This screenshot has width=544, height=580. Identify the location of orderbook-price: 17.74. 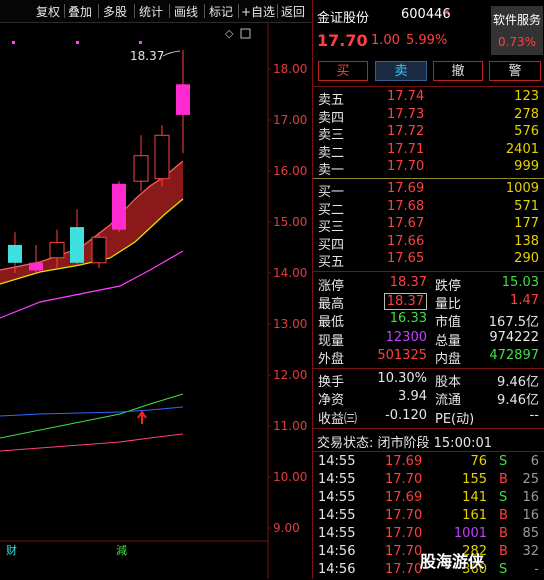
(406, 96).